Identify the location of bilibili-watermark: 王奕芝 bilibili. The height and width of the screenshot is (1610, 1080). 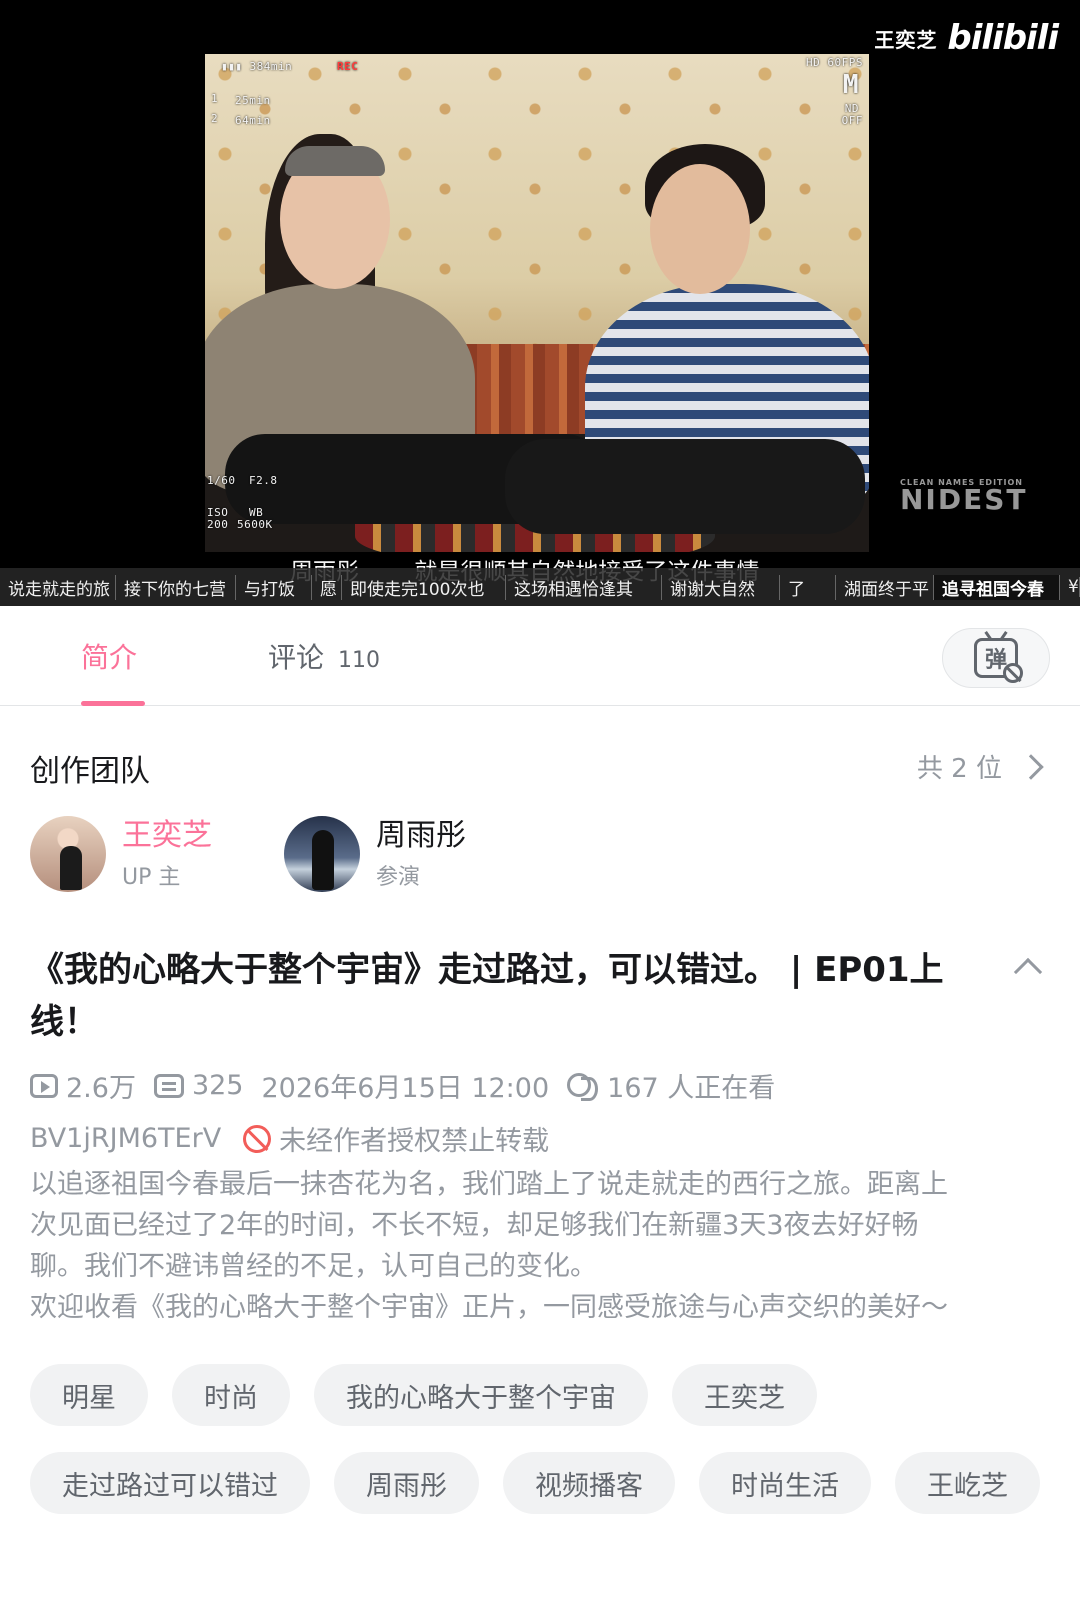
(966, 38).